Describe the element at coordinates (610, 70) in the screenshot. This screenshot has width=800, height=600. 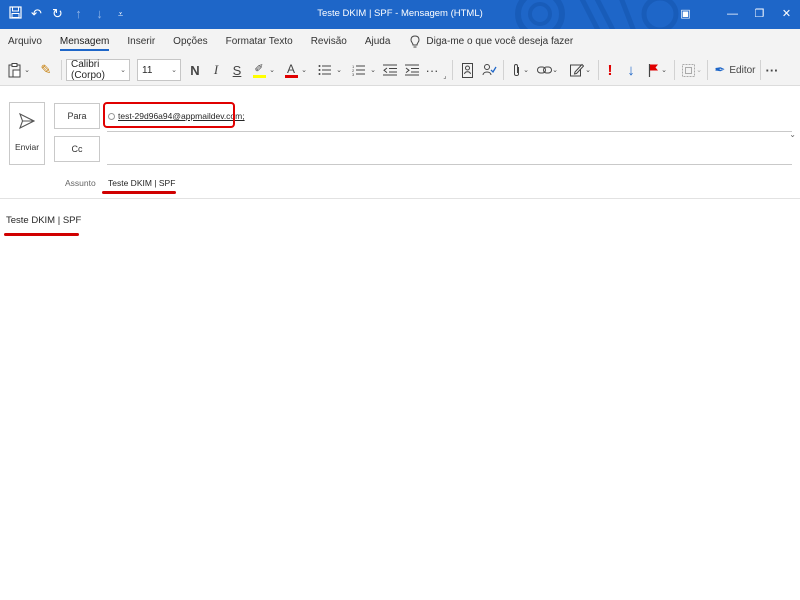
I see `high-importance-icon: !` at that location.